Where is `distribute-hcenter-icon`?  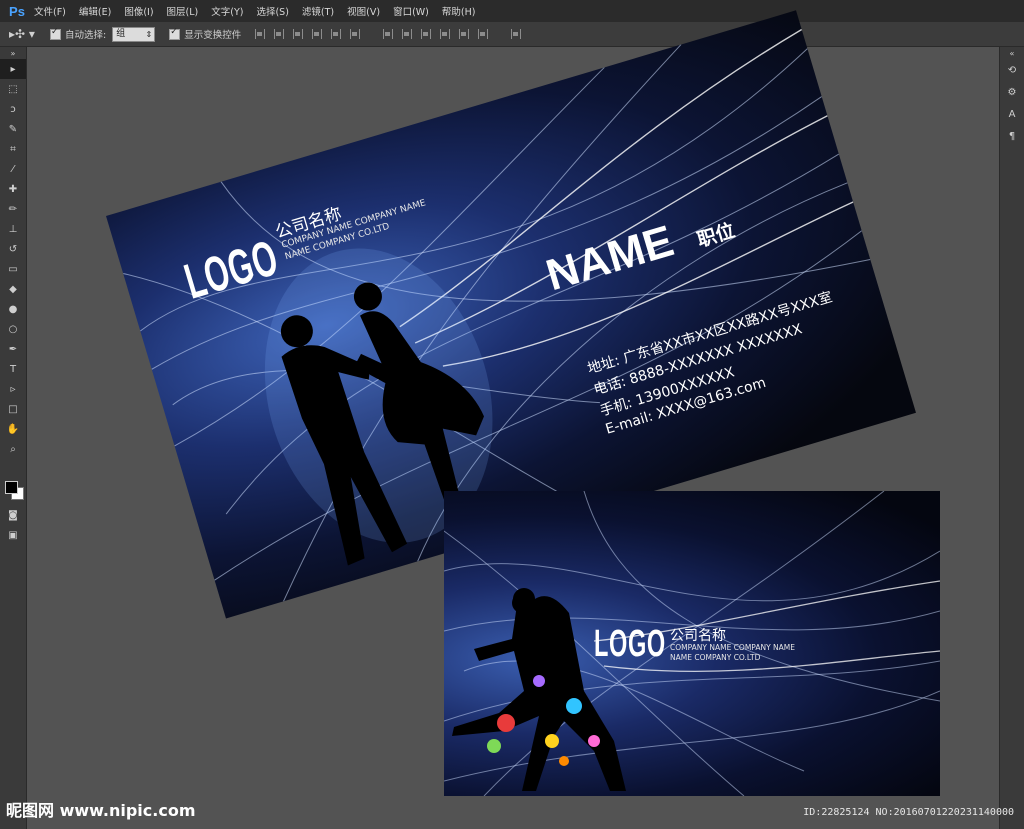 distribute-hcenter-icon is located at coordinates (464, 34).